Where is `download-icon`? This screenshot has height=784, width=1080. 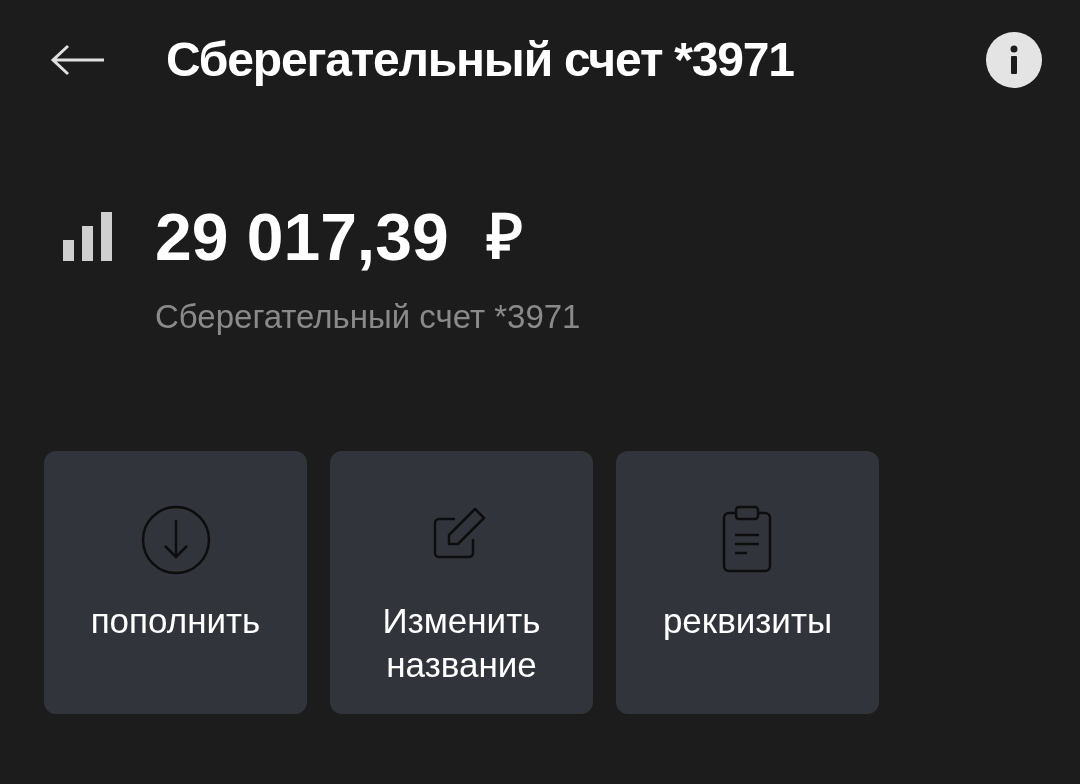
download-icon is located at coordinates (175, 540).